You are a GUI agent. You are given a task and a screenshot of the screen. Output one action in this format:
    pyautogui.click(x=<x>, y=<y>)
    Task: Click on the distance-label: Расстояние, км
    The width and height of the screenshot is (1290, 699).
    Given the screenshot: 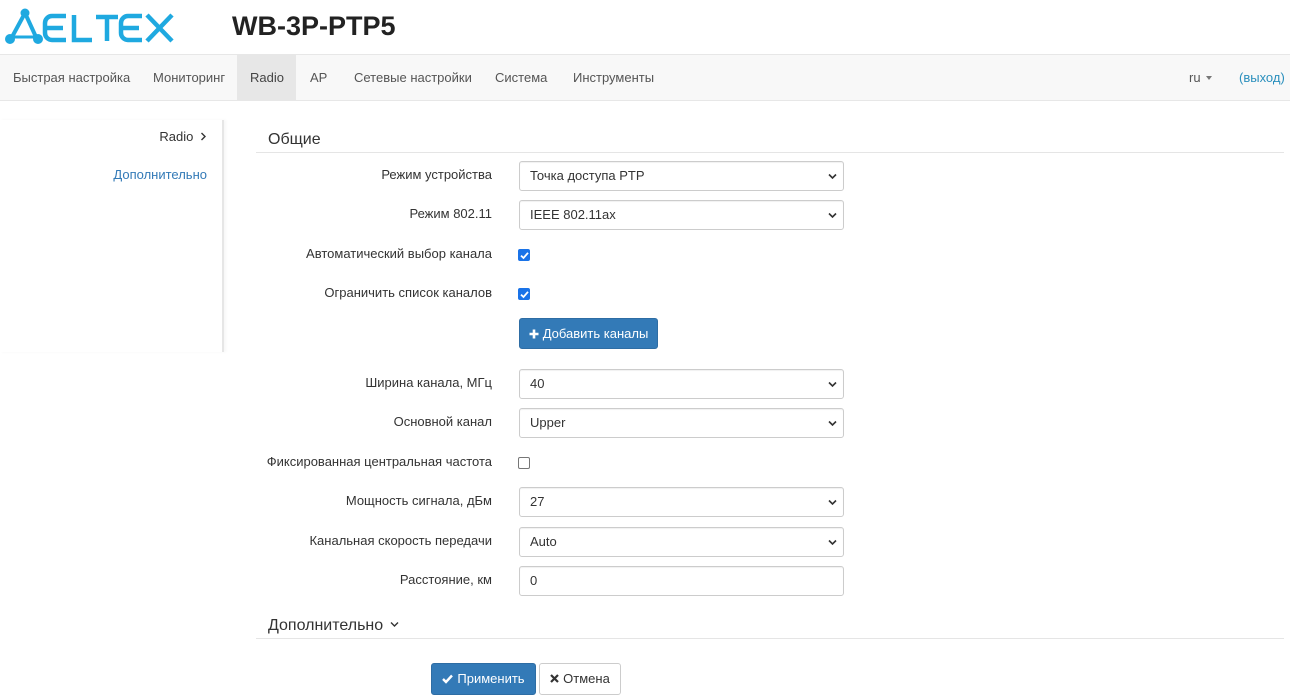 What is the action you would take?
    pyautogui.click(x=445, y=579)
    